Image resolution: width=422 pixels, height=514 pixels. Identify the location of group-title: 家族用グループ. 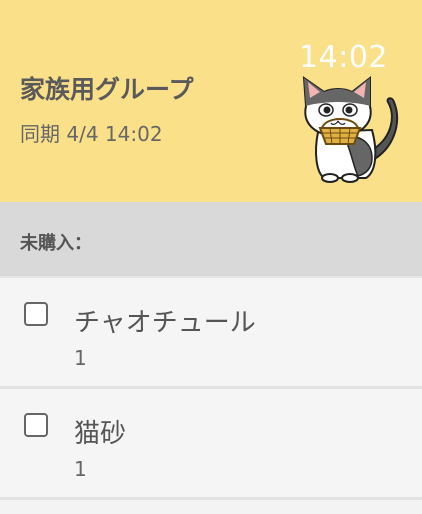
(107, 89).